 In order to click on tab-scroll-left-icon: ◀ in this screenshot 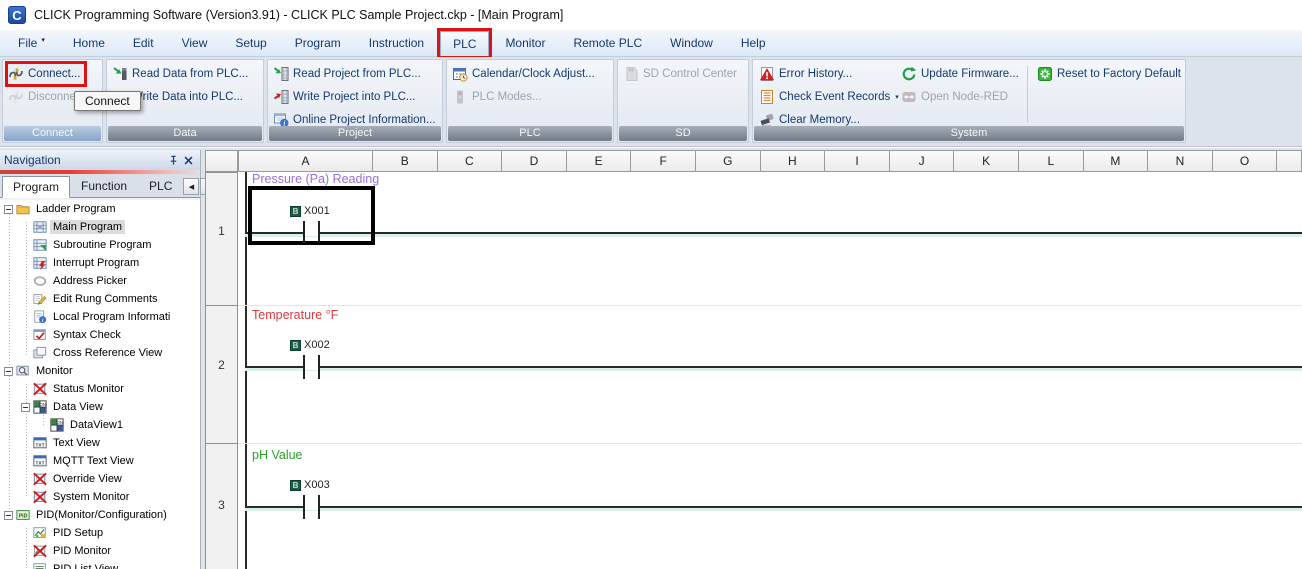, I will do `click(191, 186)`.